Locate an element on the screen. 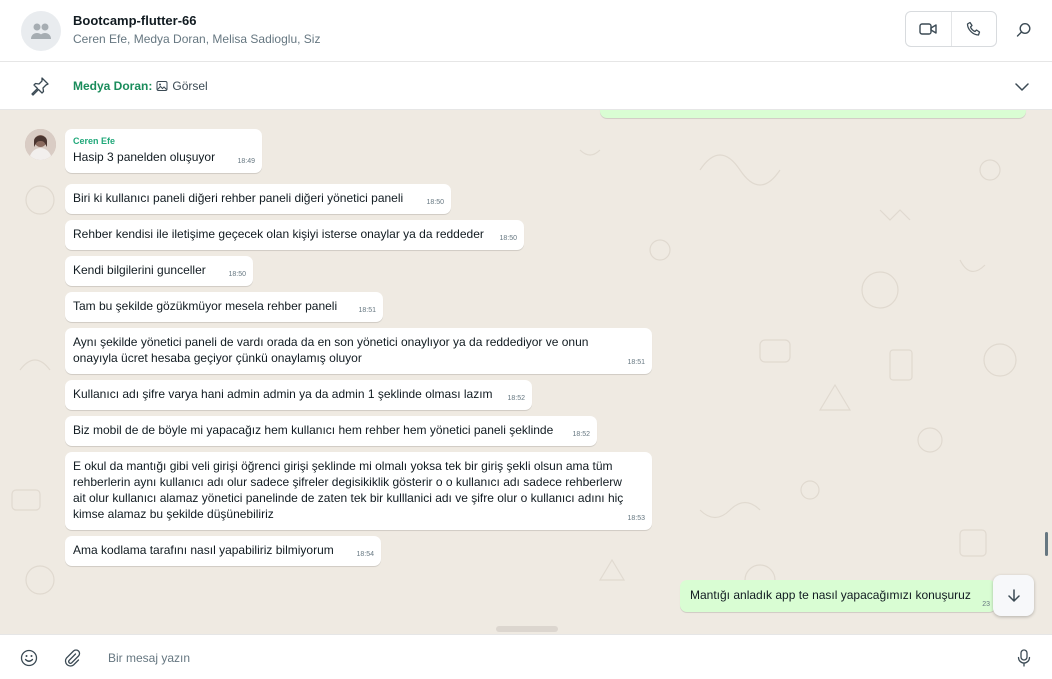 The image size is (1052, 679). video-call-icon is located at coordinates (928, 29).